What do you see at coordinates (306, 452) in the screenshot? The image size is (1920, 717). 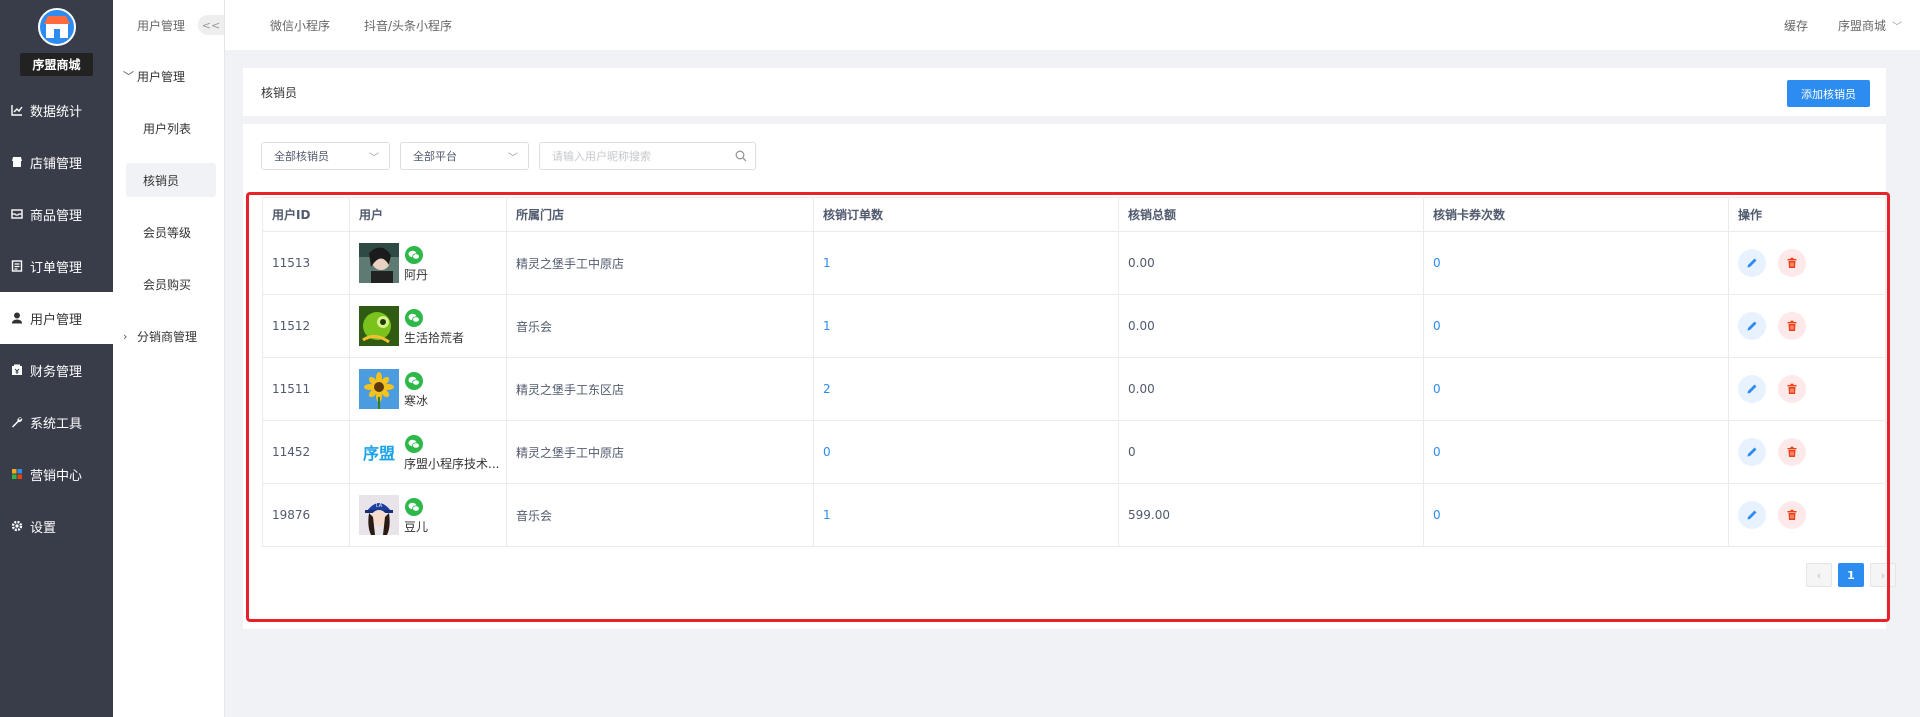 I see `user-id-cell: 11452` at bounding box center [306, 452].